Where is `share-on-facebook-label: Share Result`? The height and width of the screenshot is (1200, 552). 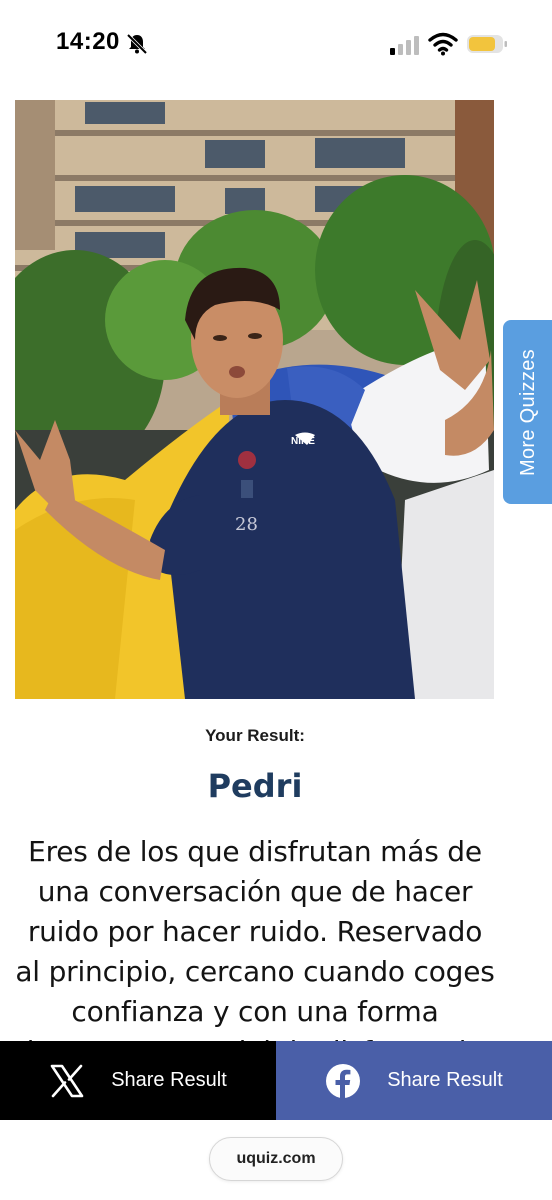 share-on-facebook-label: Share Result is located at coordinates (445, 1080).